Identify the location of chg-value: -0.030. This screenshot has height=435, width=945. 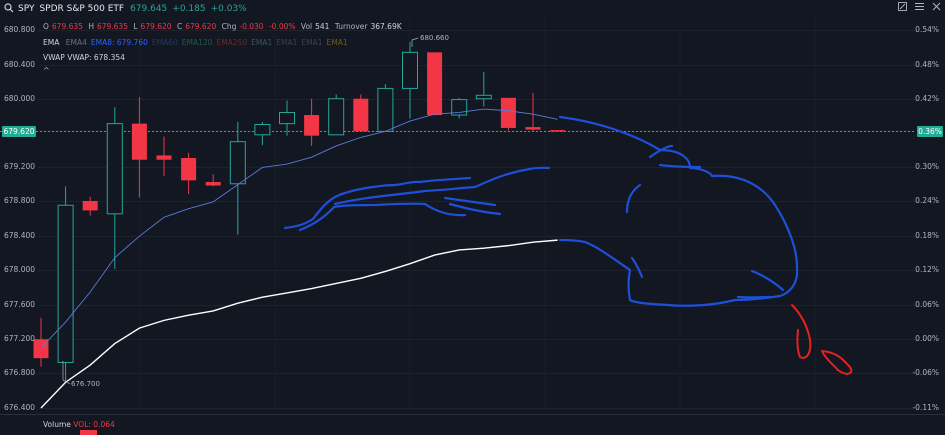
(251, 26).